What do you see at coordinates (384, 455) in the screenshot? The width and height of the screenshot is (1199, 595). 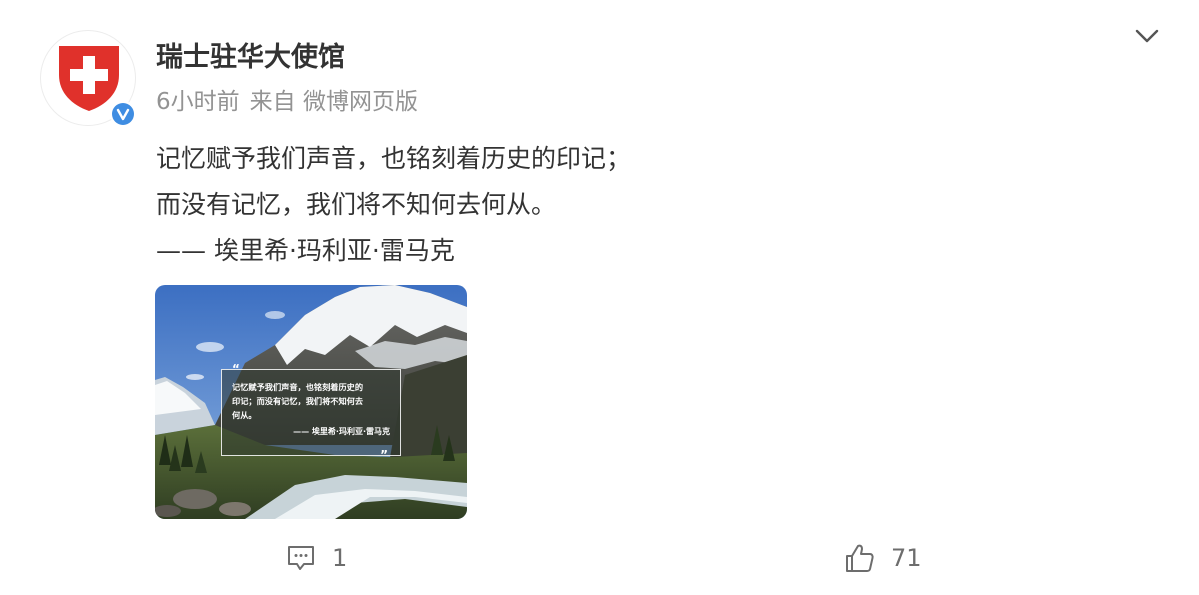 I see `close-quote-icon: ”` at bounding box center [384, 455].